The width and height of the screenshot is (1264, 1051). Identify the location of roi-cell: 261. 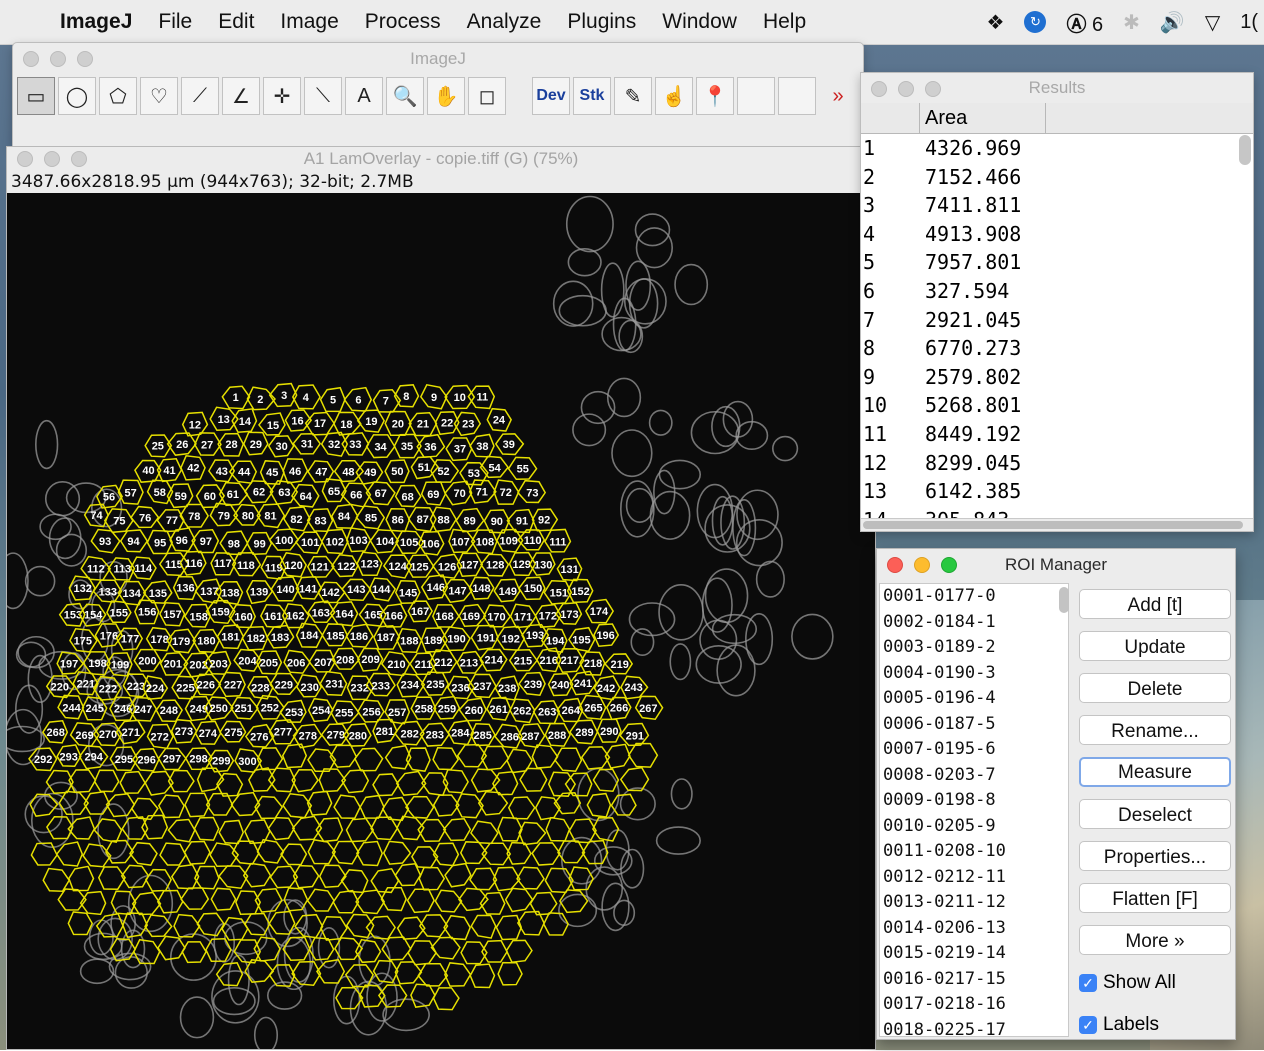
(499, 708).